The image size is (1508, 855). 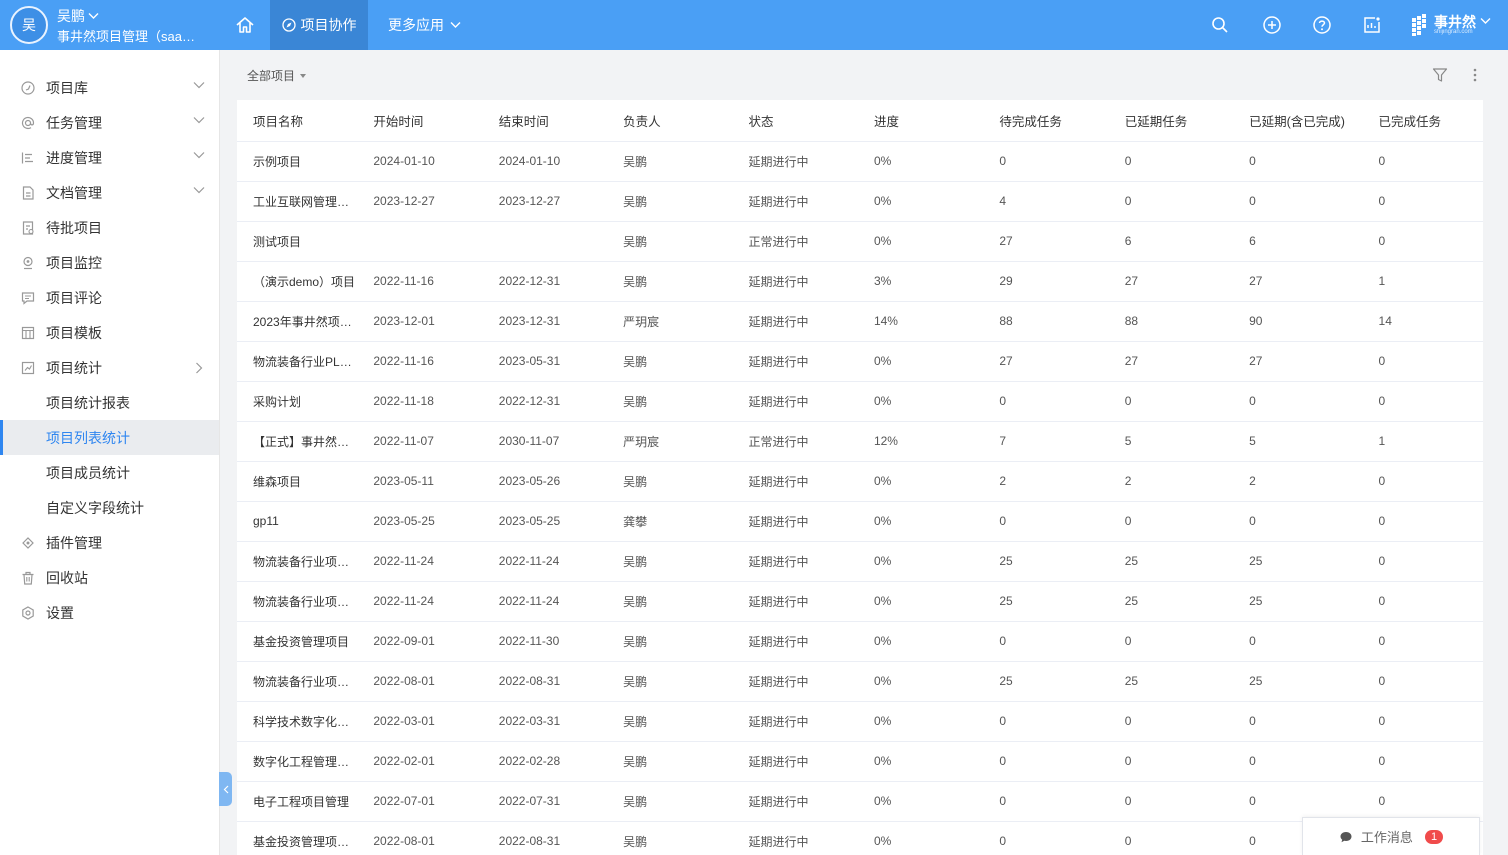 I want to click on table-row: gp11 2023-05-25 2023-05-25 龚攀 延期进行中 0% 0 0 0 0, so click(x=860, y=521).